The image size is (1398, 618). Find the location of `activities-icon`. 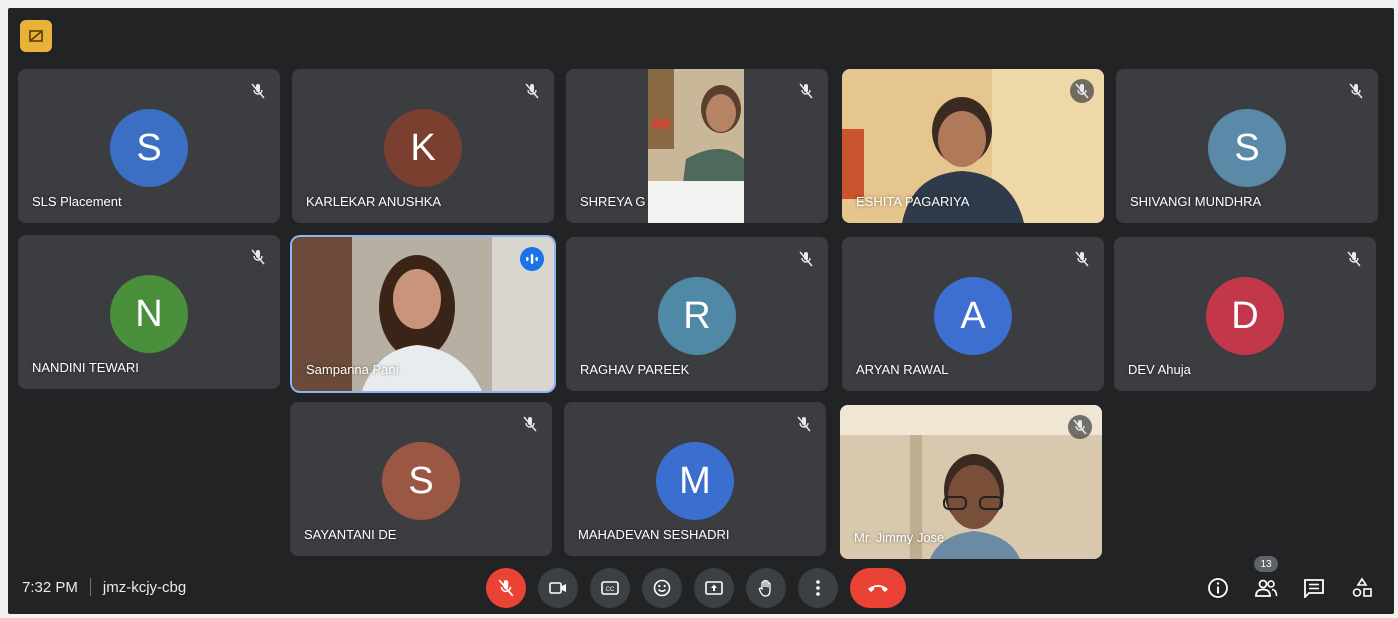

activities-icon is located at coordinates (1362, 587).